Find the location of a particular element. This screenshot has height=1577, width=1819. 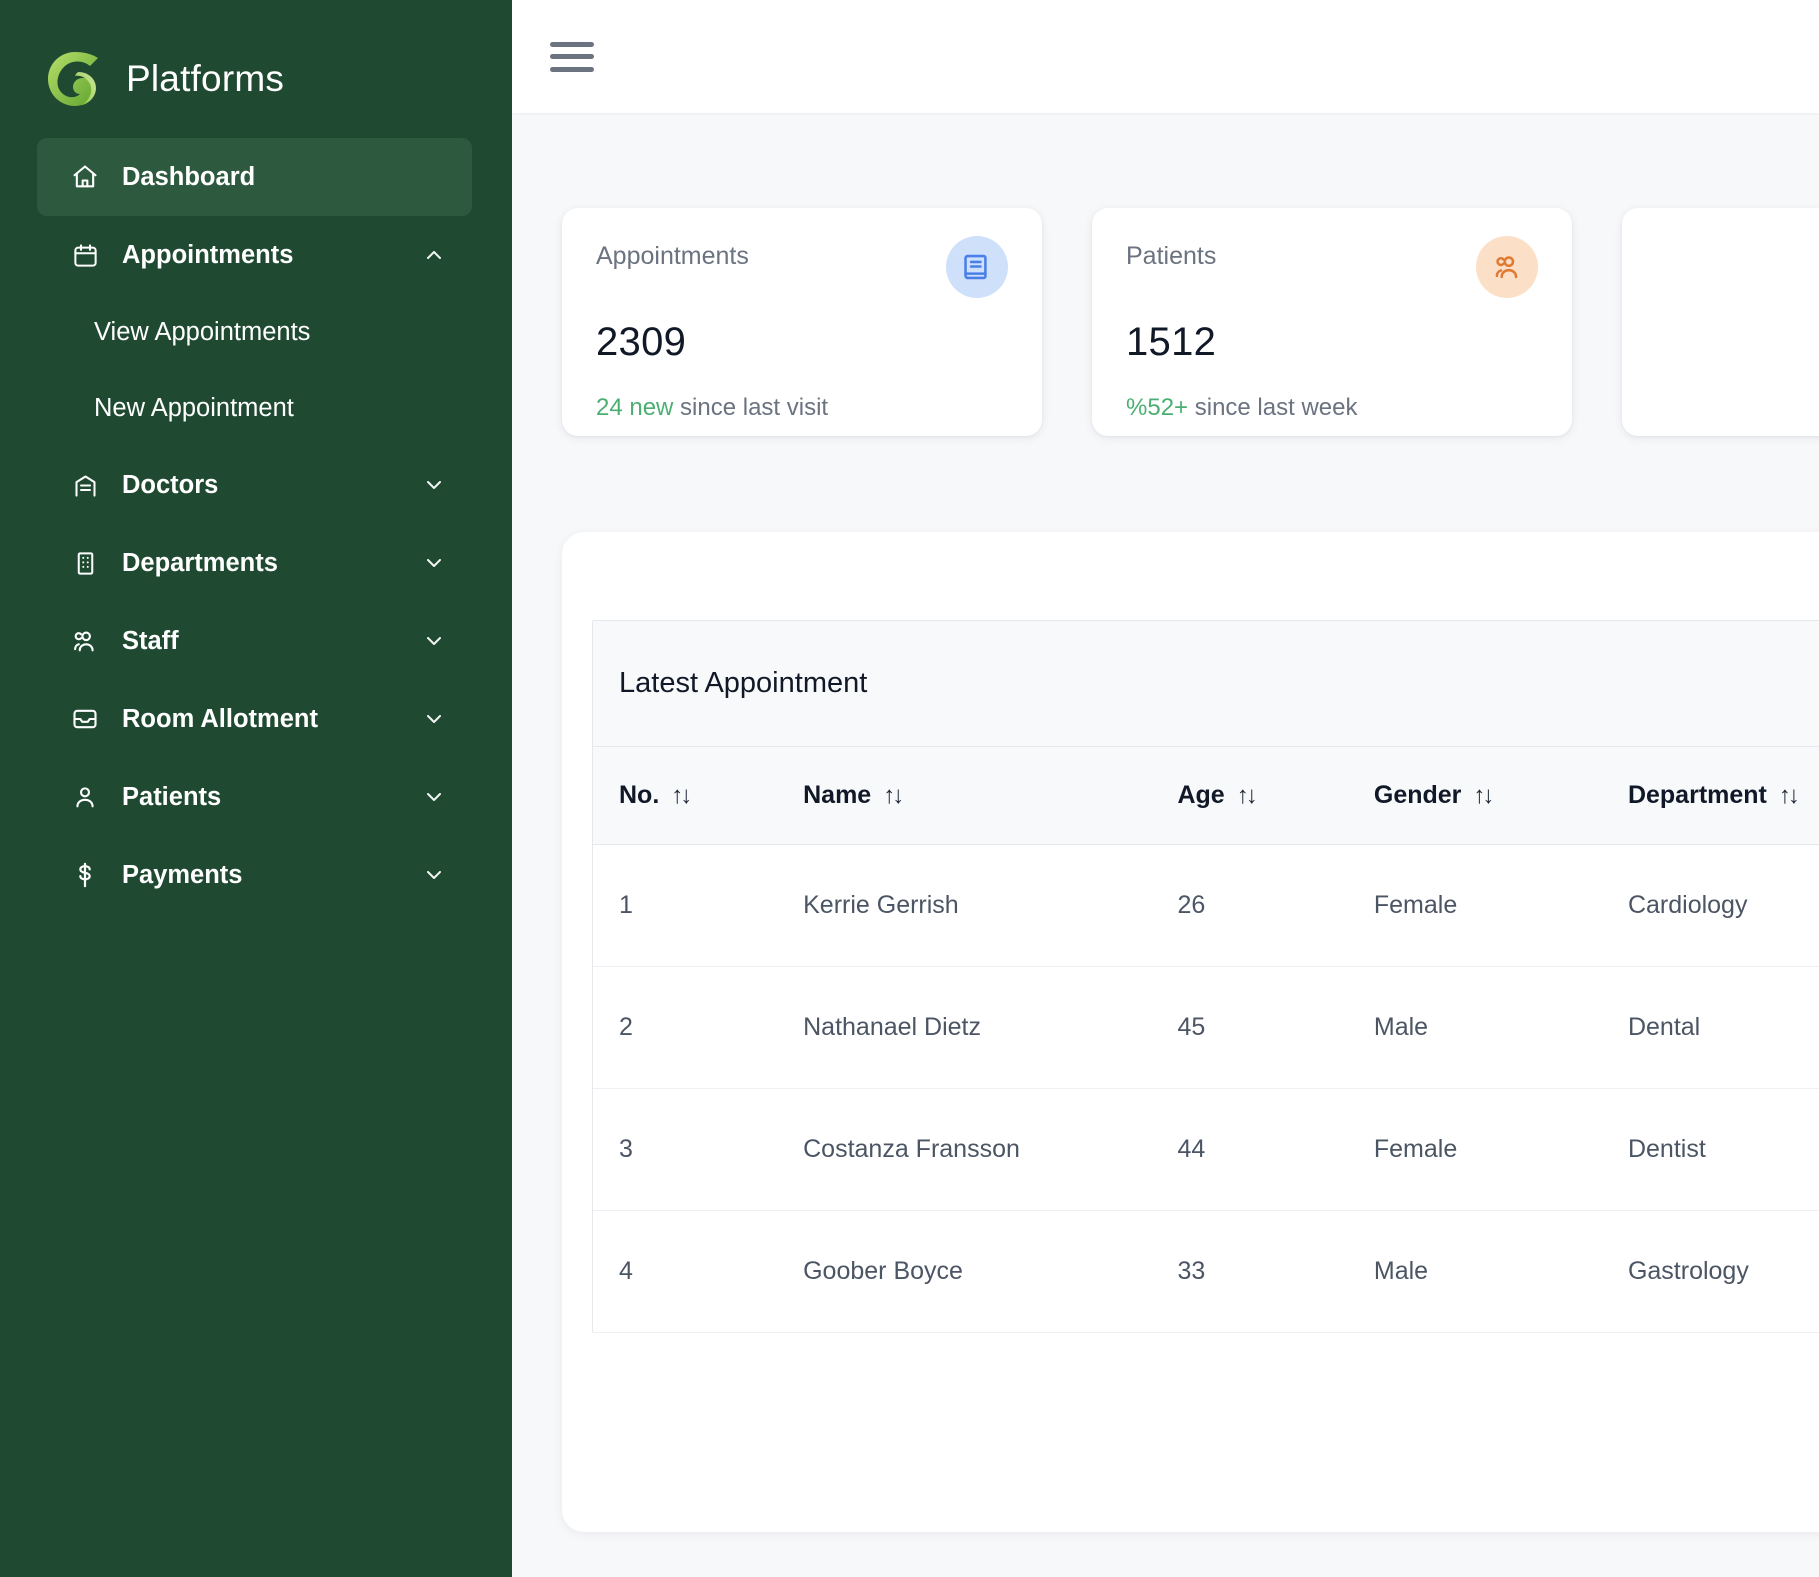

stat-card-subtext: 24 new since last visit is located at coordinates (802, 408).